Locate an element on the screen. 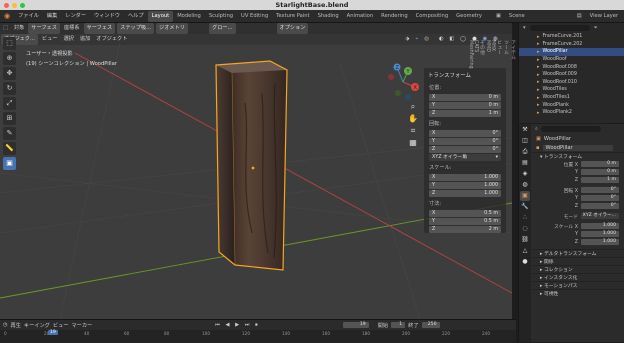  side-tab-cats: CATS is located at coordinates (475, 50).